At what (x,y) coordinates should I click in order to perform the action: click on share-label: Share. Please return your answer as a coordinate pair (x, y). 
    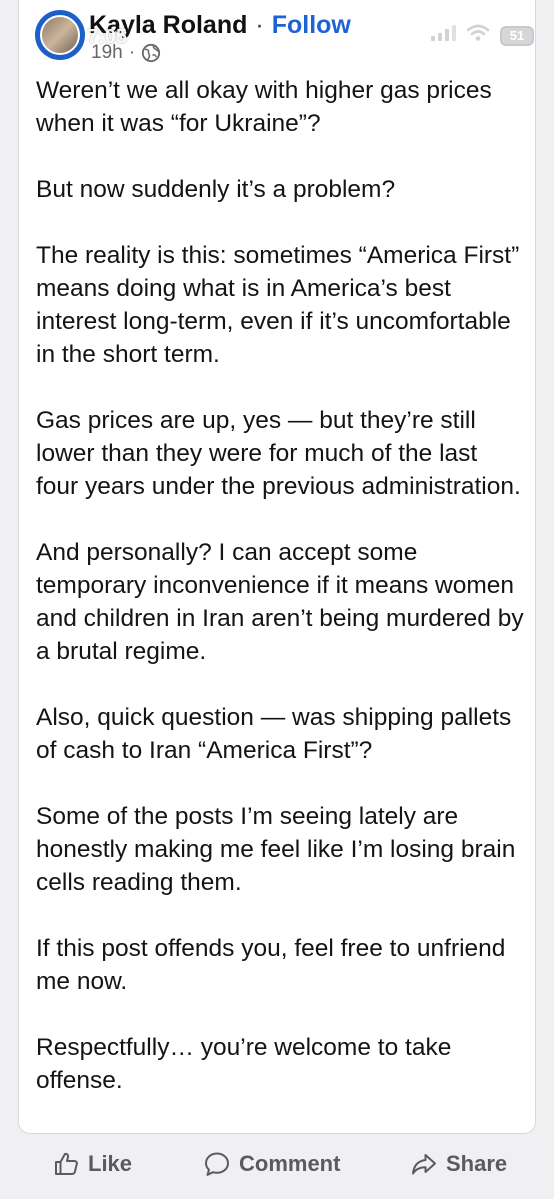
    Looking at the image, I should click on (477, 1163).